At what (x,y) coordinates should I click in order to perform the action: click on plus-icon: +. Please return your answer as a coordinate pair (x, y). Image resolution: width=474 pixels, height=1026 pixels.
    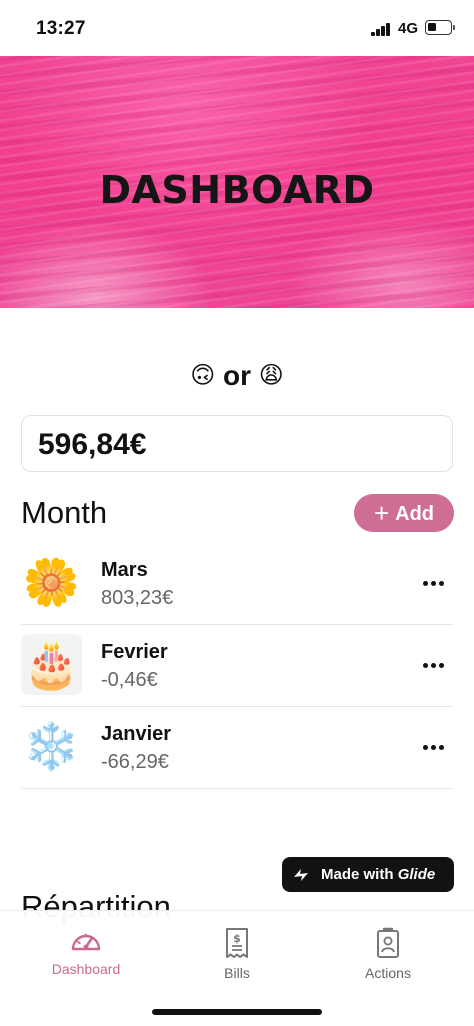
    Looking at the image, I should click on (381, 513).